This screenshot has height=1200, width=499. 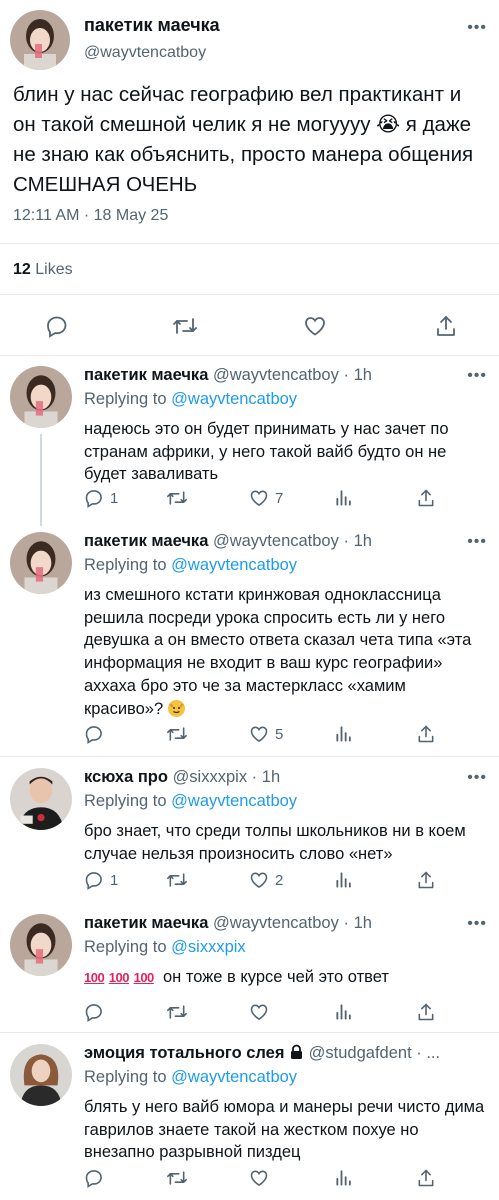 I want to click on likes-count: 12, so click(x=22, y=269).